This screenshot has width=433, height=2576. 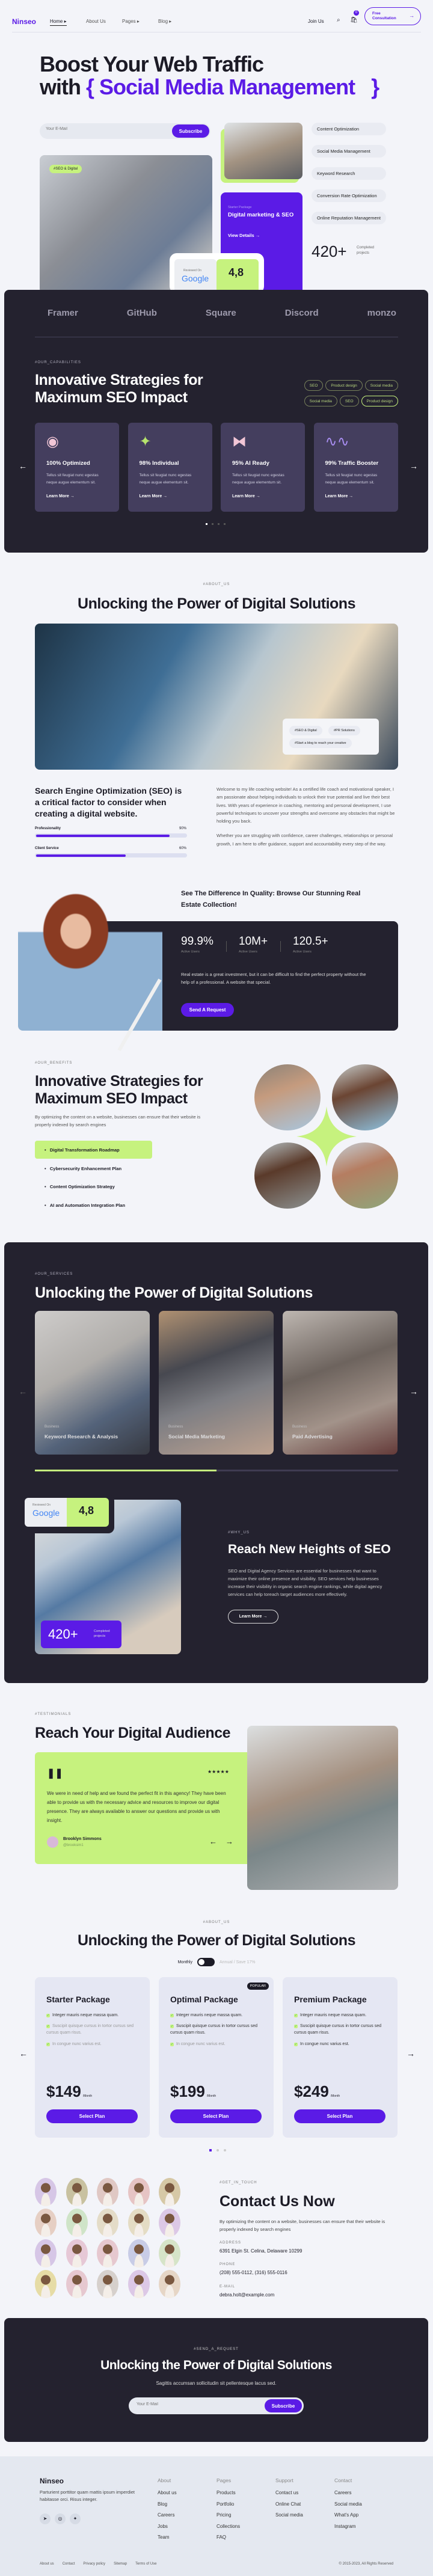 I want to click on footer-link: Pricing, so click(x=228, y=2515).